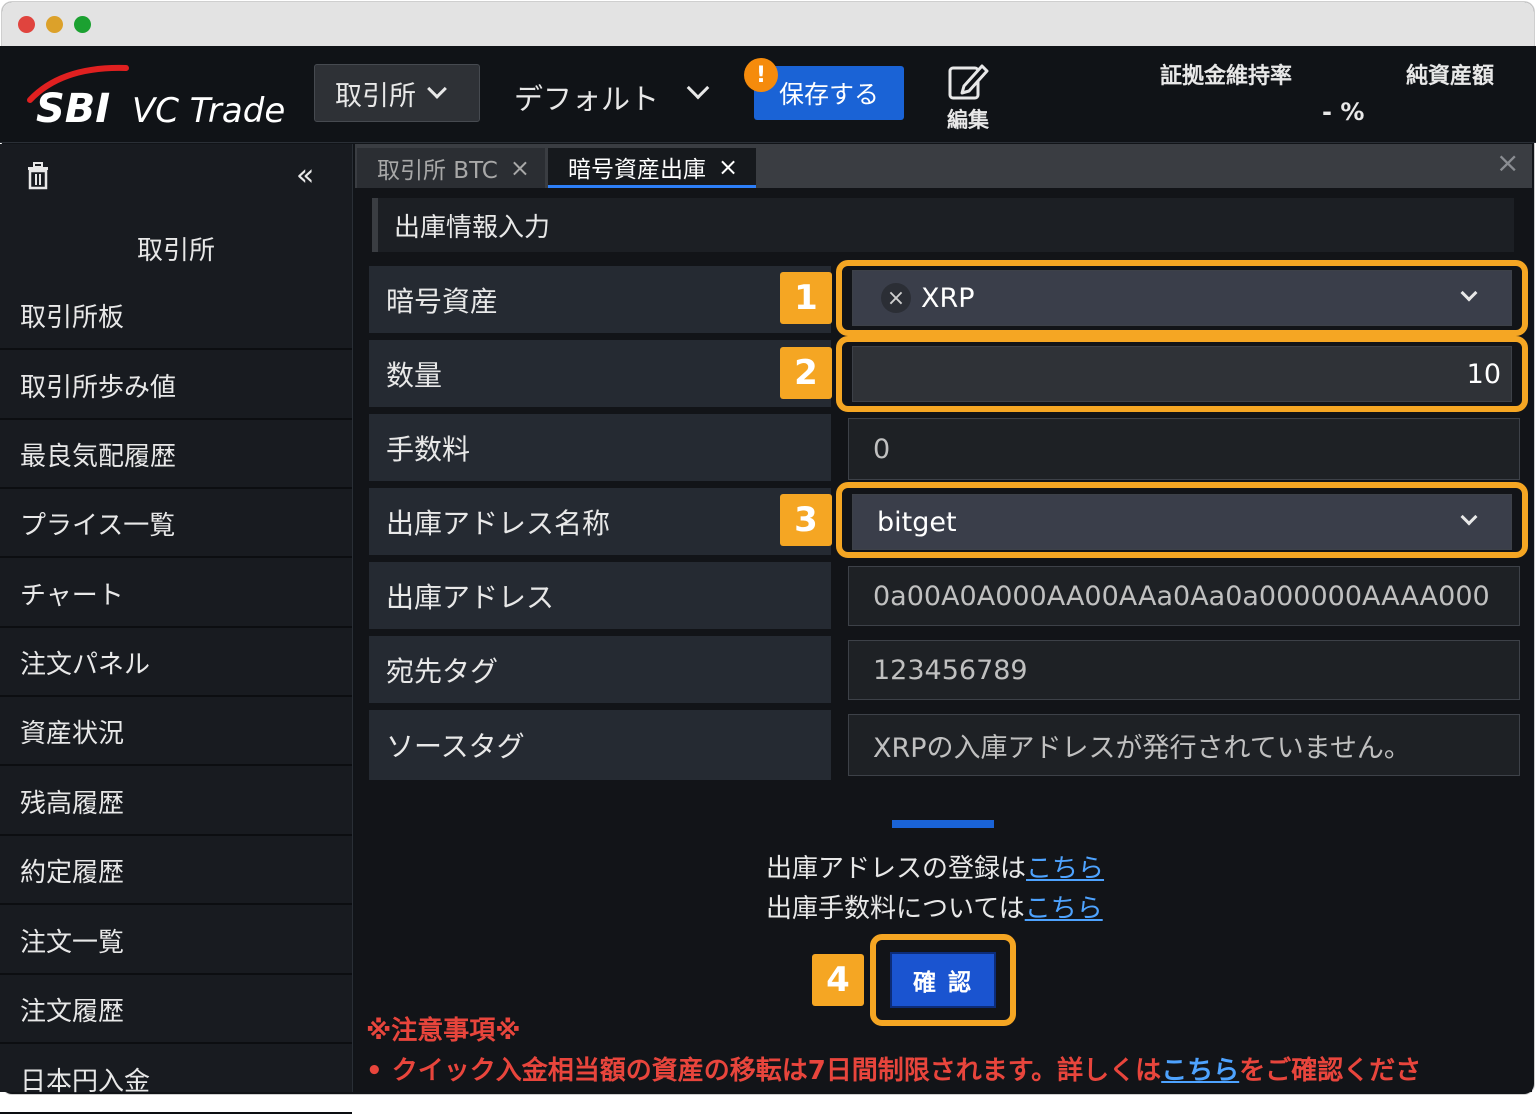 The image size is (1536, 1114). What do you see at coordinates (943, 980) in the screenshot?
I see `confirm-button: 確 認` at bounding box center [943, 980].